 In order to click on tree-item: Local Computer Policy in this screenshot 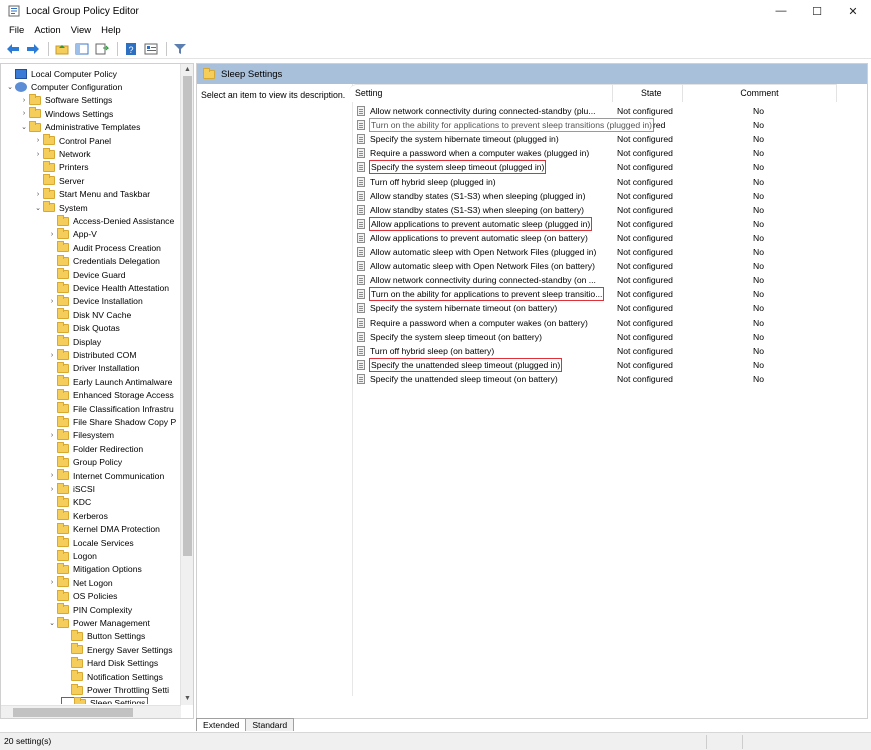, I will do `click(61, 73)`.